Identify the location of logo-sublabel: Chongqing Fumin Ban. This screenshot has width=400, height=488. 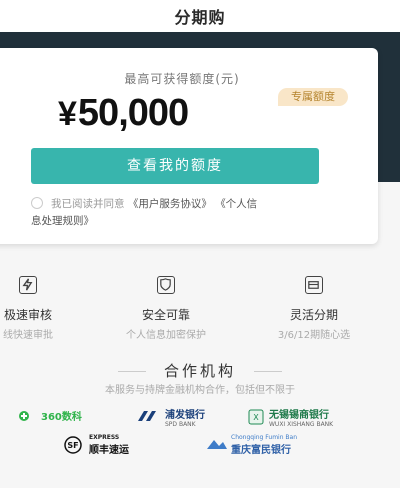
(264, 437).